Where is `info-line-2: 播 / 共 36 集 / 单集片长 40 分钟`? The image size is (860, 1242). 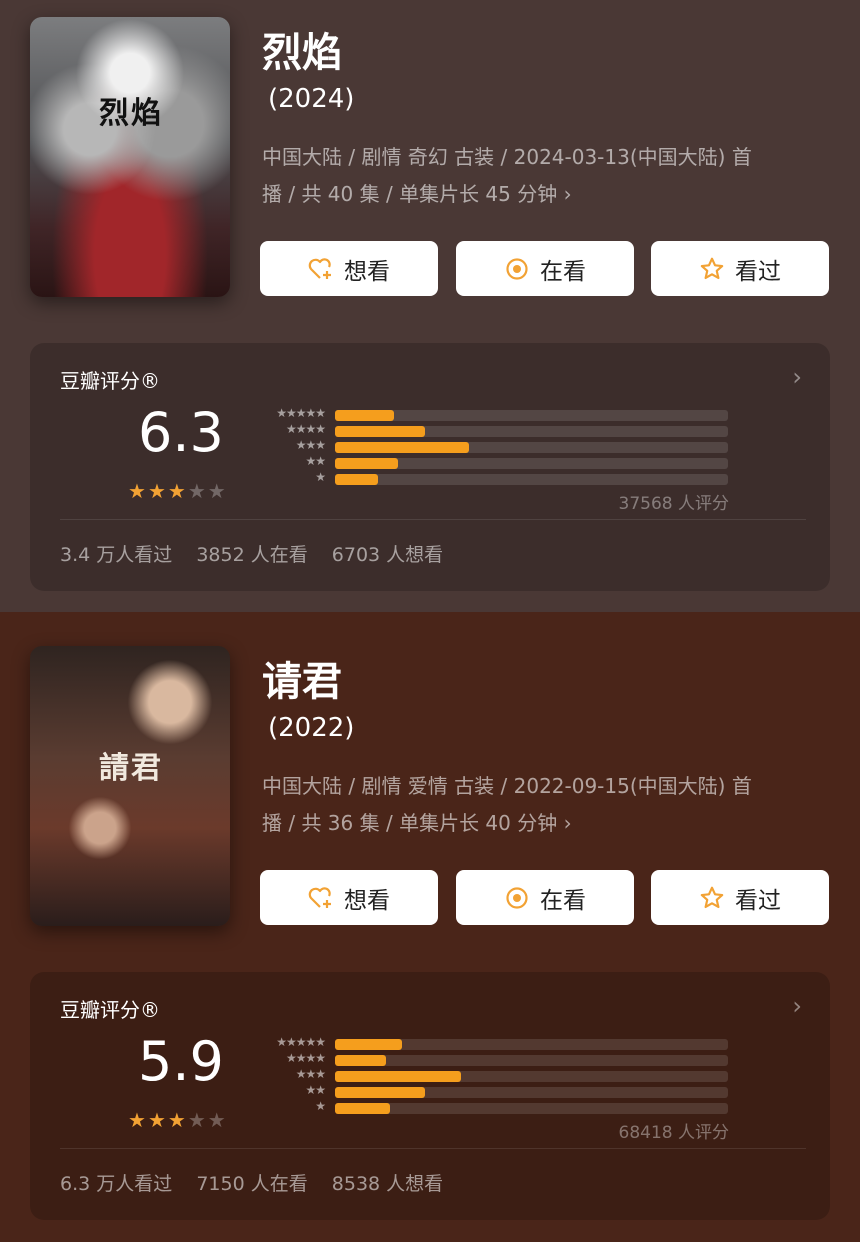
info-line-2: 播 / 共 36 集 / 单集片长 40 分钟 is located at coordinates (410, 823).